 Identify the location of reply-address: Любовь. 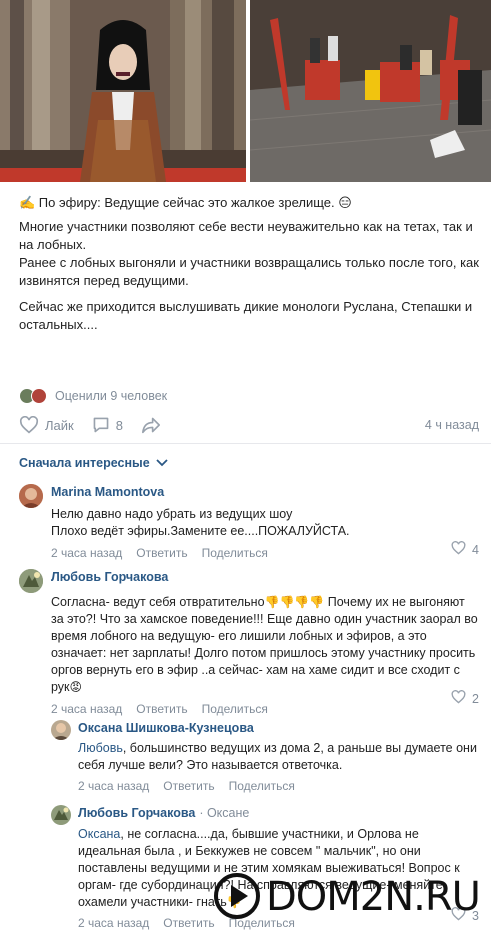
(100, 748).